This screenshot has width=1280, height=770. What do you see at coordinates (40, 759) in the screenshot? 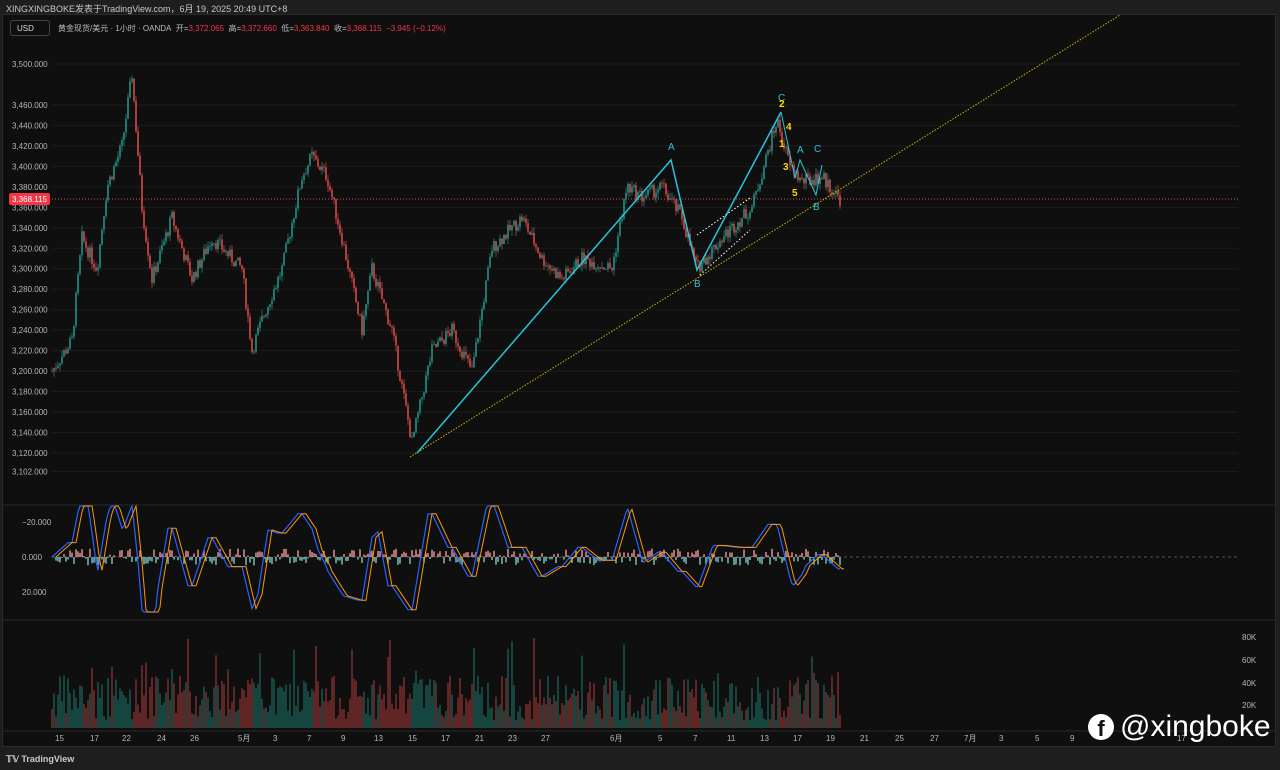
I see `tradingview-logo: 𝕋𝕍 TradingView` at bounding box center [40, 759].